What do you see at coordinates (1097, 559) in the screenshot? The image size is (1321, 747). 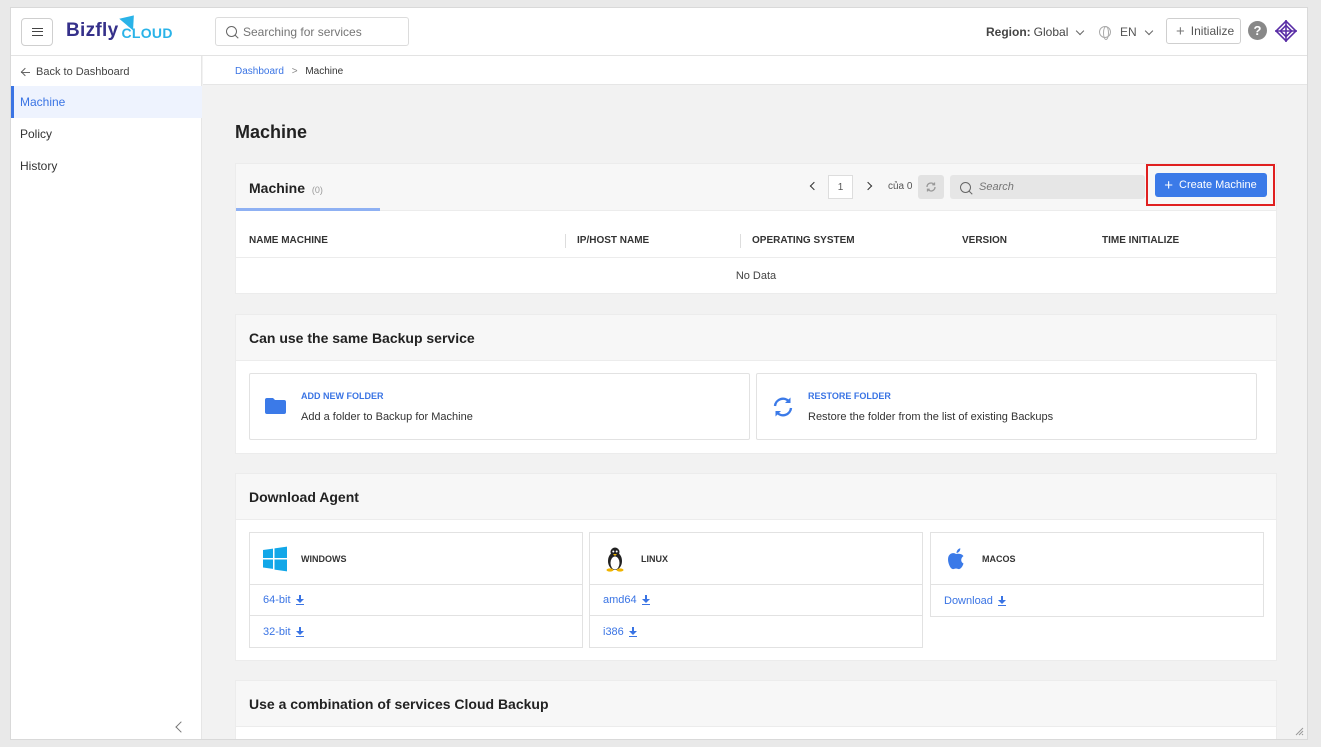 I see `agent-platform-header: MACOS` at bounding box center [1097, 559].